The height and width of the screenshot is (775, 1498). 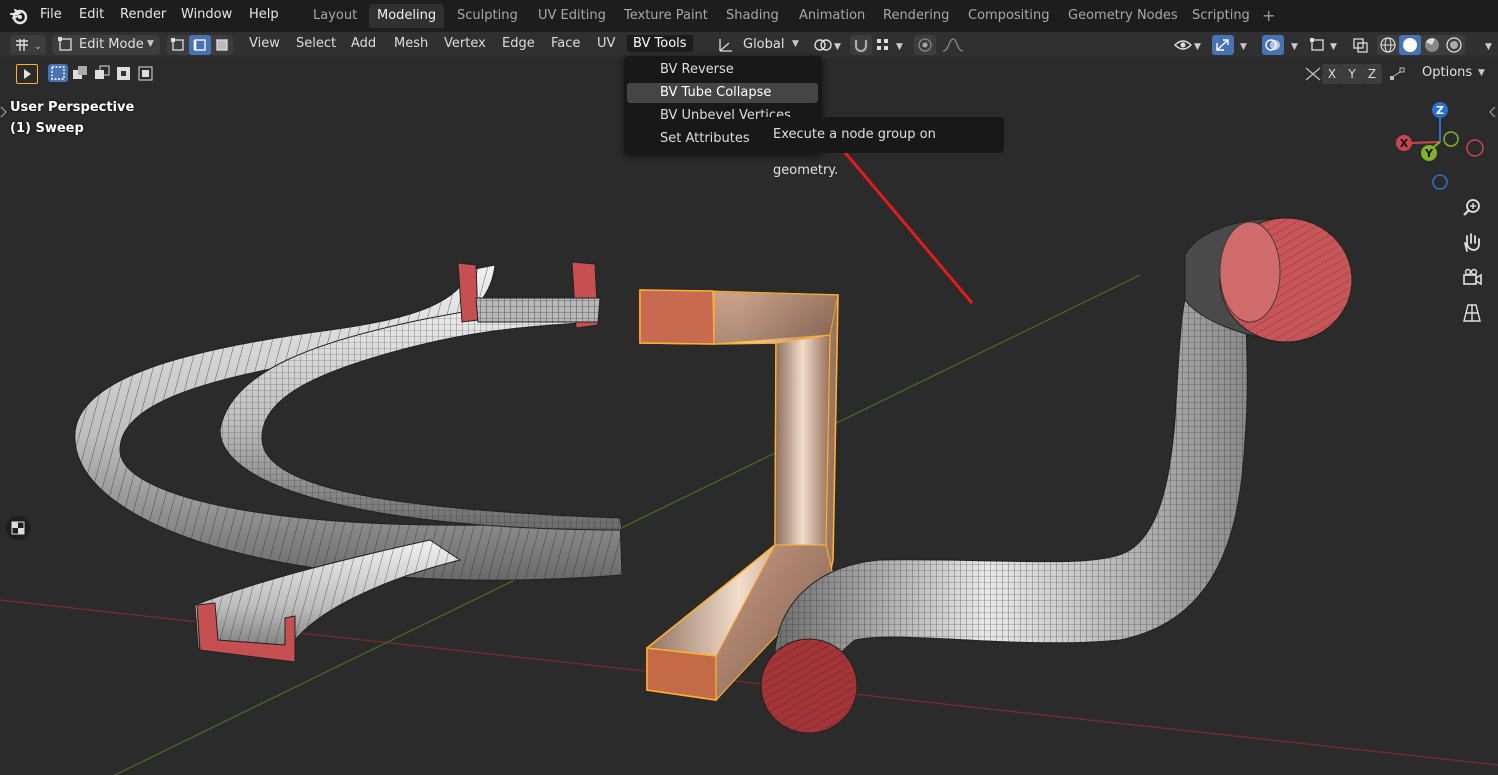 I want to click on xray-toggle, so click(x=1361, y=45).